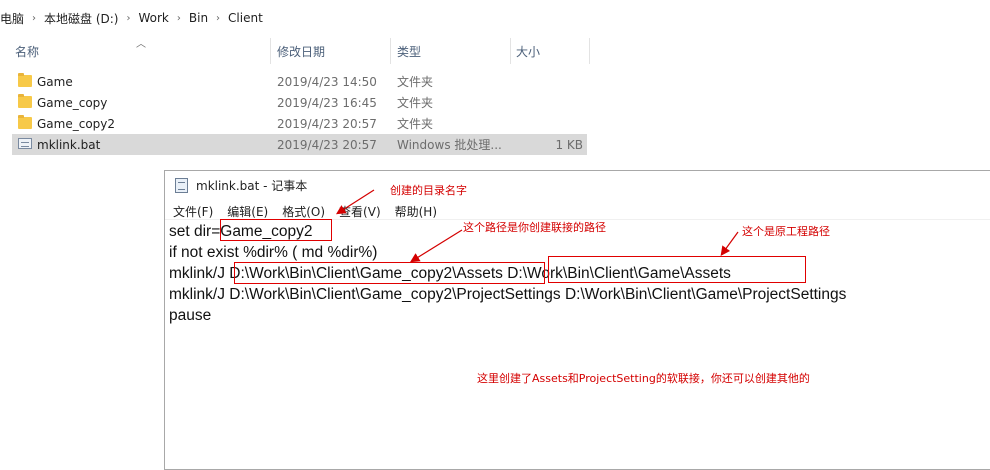 This screenshot has height=470, width=990. What do you see at coordinates (181, 185) in the screenshot?
I see `notepad-icon` at bounding box center [181, 185].